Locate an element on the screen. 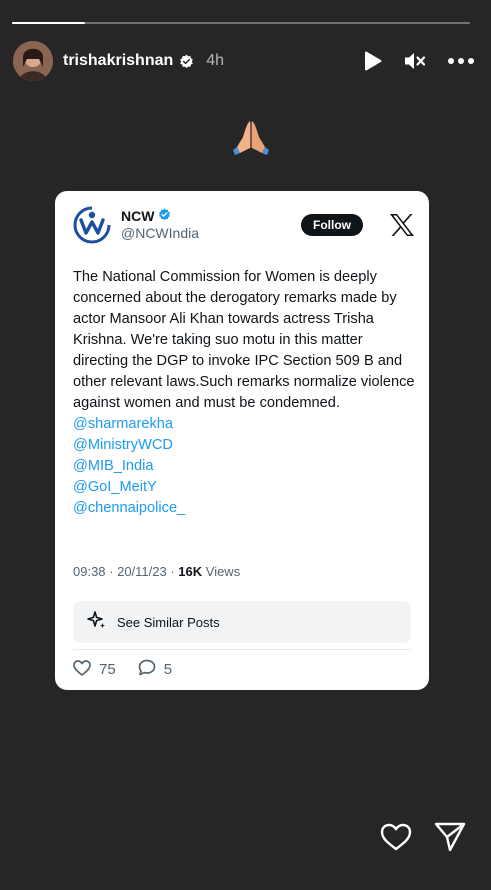  mention-link: @MinistryWCD is located at coordinates (244, 445).